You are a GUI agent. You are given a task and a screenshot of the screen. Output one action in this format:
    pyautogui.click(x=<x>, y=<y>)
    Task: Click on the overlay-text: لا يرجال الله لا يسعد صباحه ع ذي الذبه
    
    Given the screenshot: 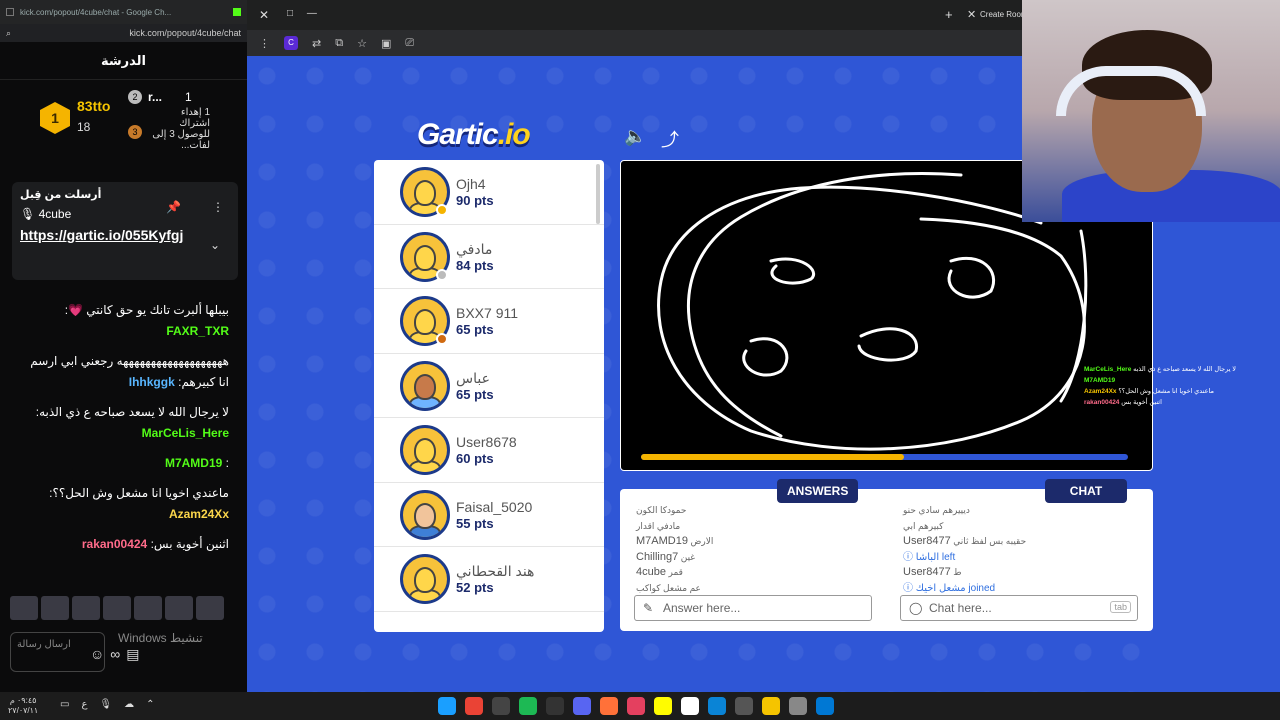 What is the action you would take?
    pyautogui.click(x=1185, y=369)
    